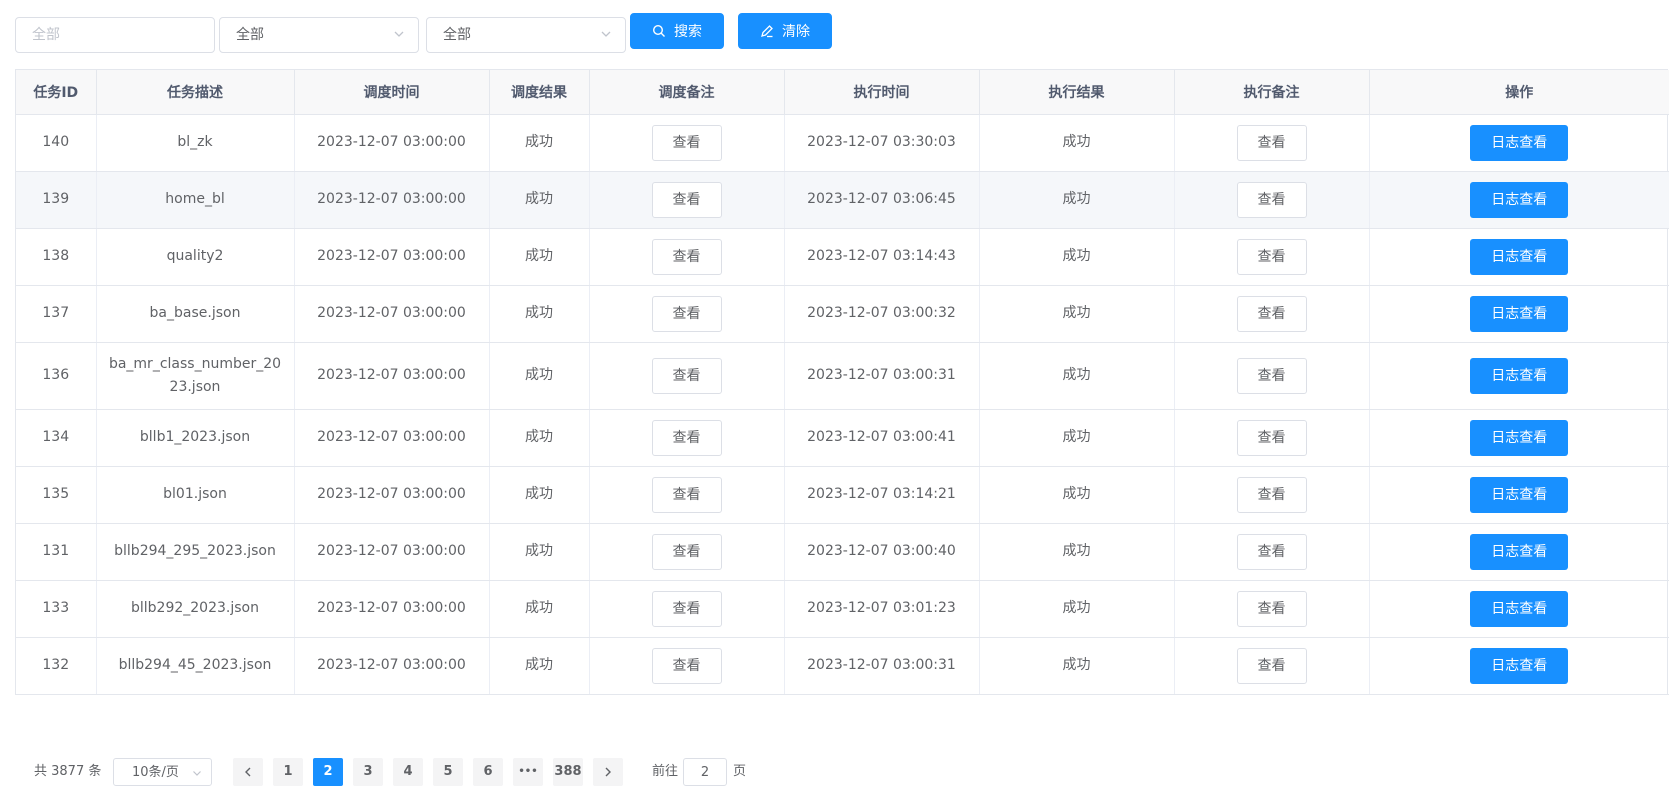 This screenshot has width=1673, height=811. Describe the element at coordinates (115, 35) in the screenshot. I see `task-filter-input: 全部` at that location.